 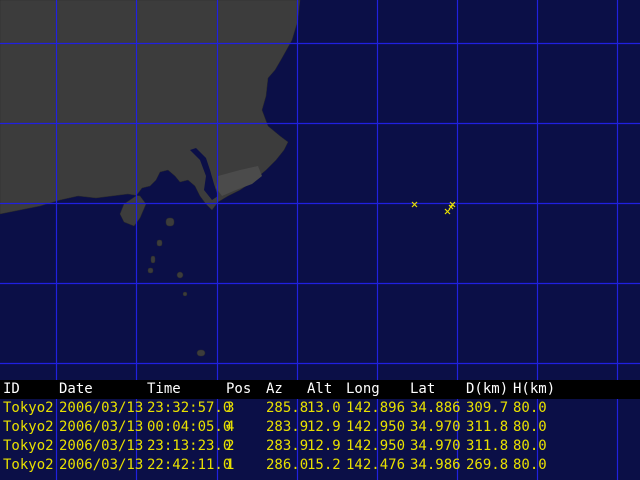 I want to click on cell-distance: 269.8, so click(x=487, y=465).